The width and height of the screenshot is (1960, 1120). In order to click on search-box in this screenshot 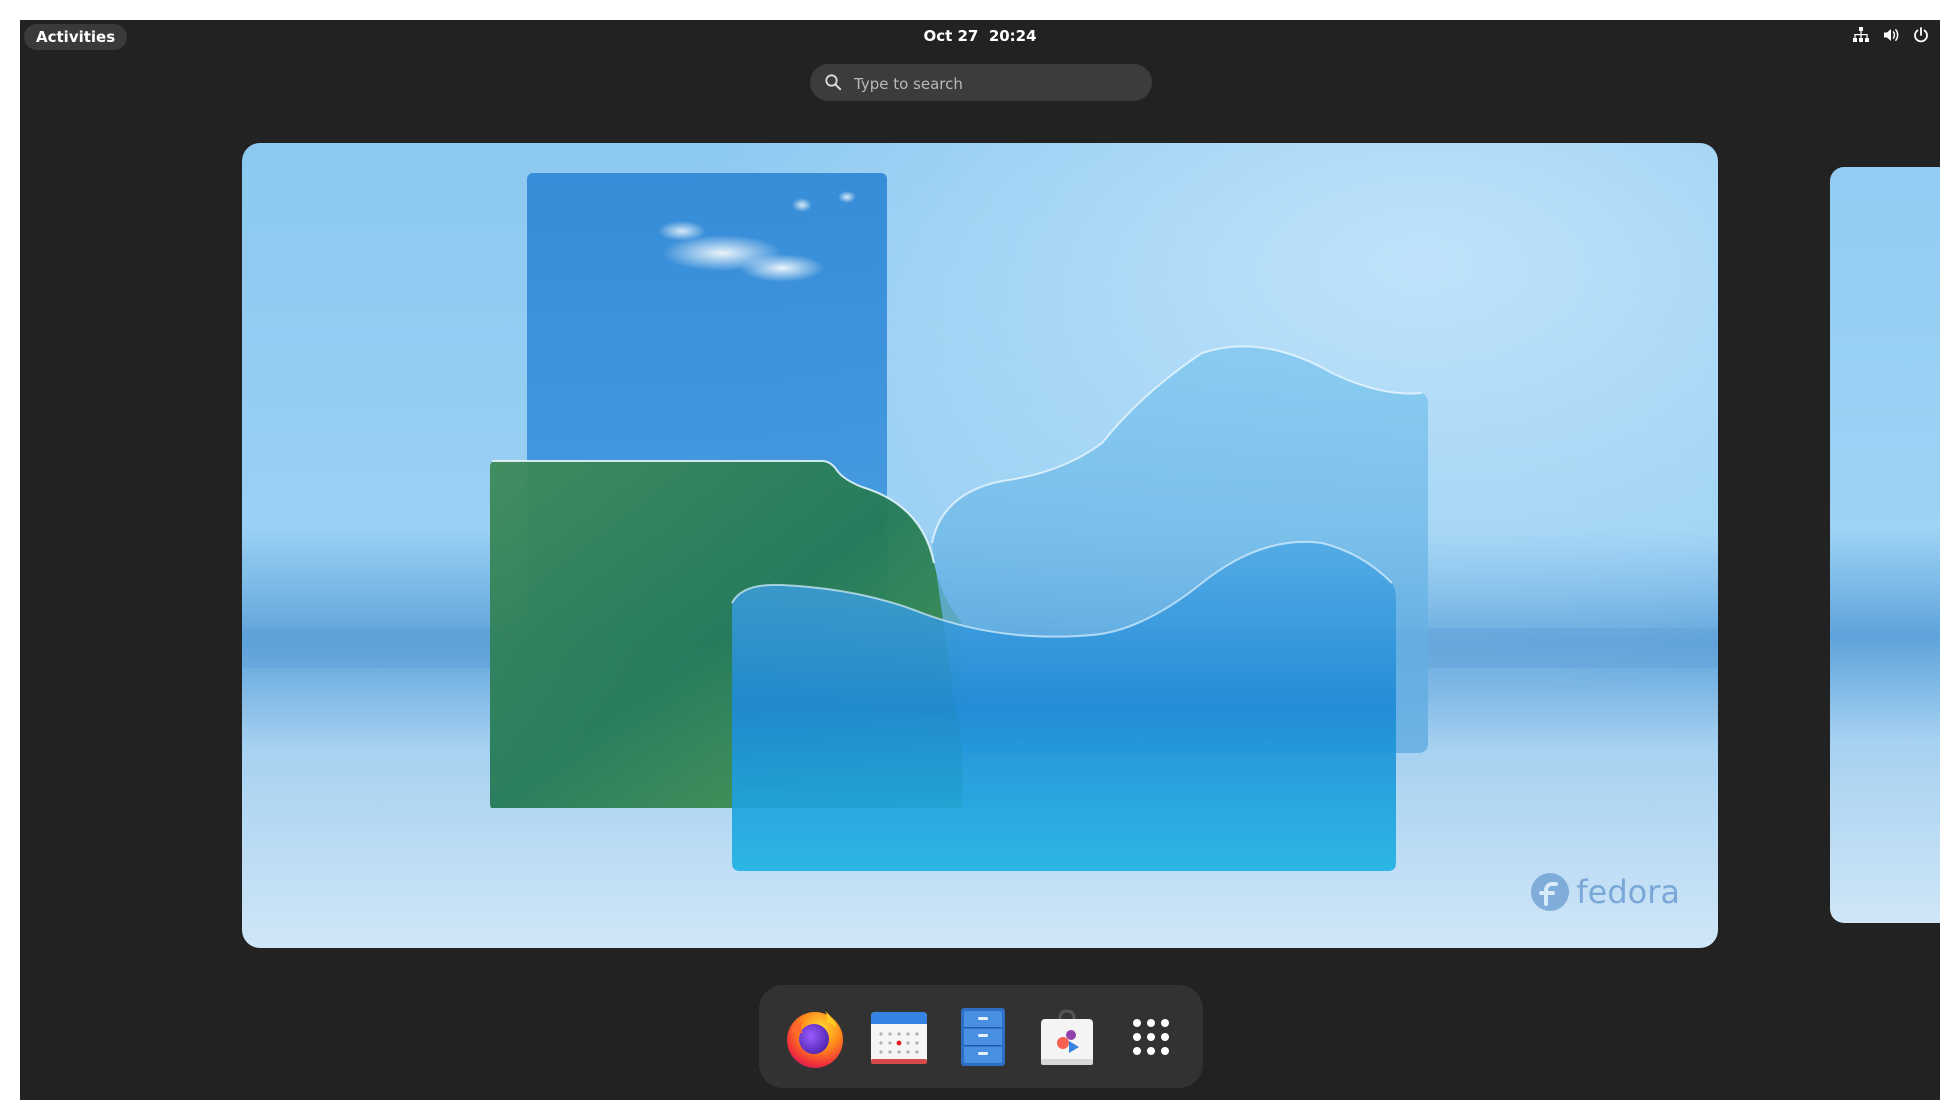, I will do `click(981, 83)`.